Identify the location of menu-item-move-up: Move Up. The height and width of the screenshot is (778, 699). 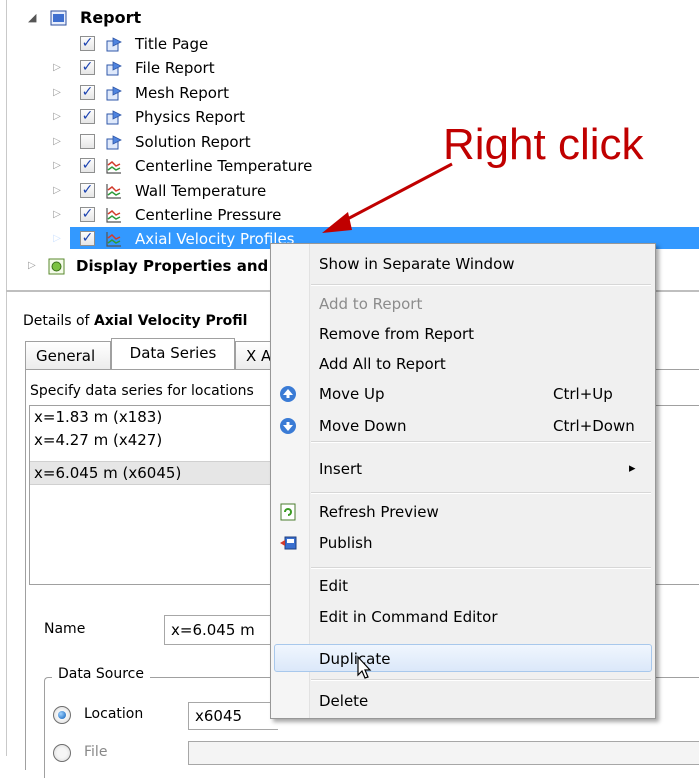
(352, 394).